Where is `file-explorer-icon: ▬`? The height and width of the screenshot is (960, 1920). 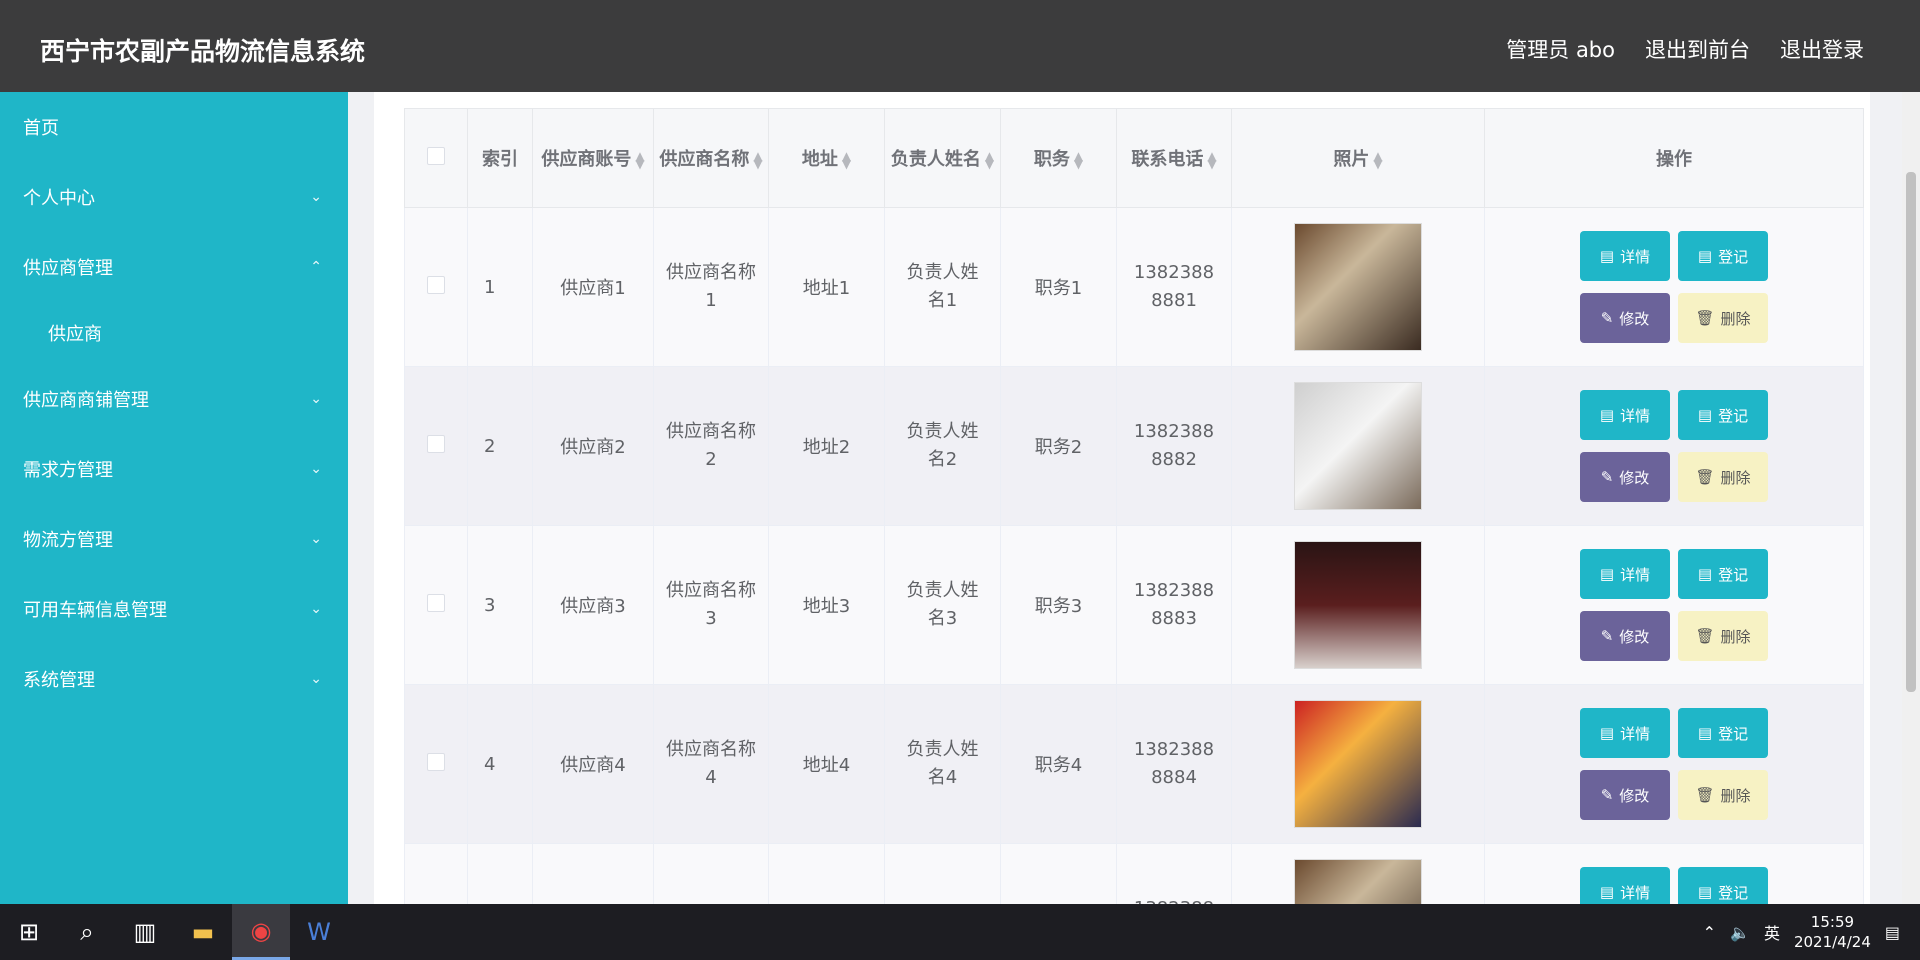 file-explorer-icon: ▬ is located at coordinates (203, 932).